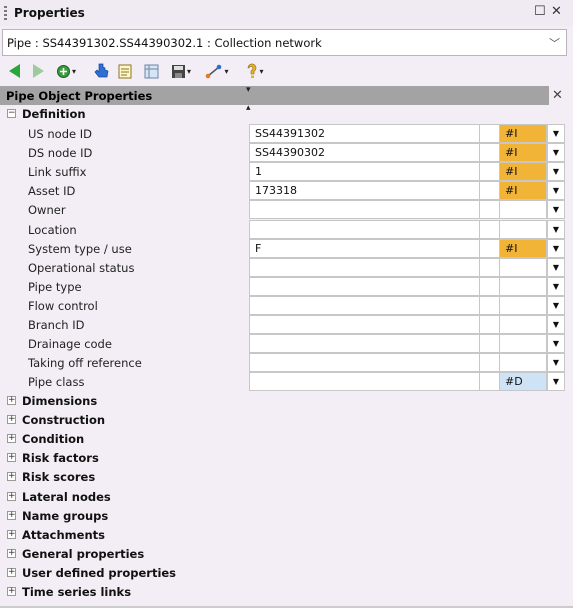  I want to click on property-group: + Dimensions, so click(286, 401).